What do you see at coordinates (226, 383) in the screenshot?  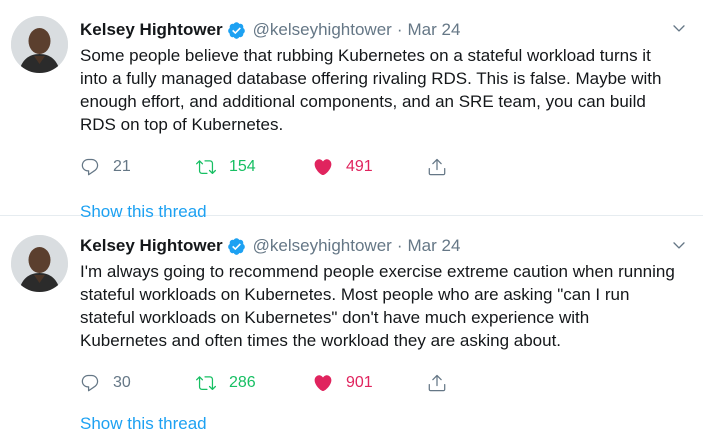 I see `retweet-button: 286` at bounding box center [226, 383].